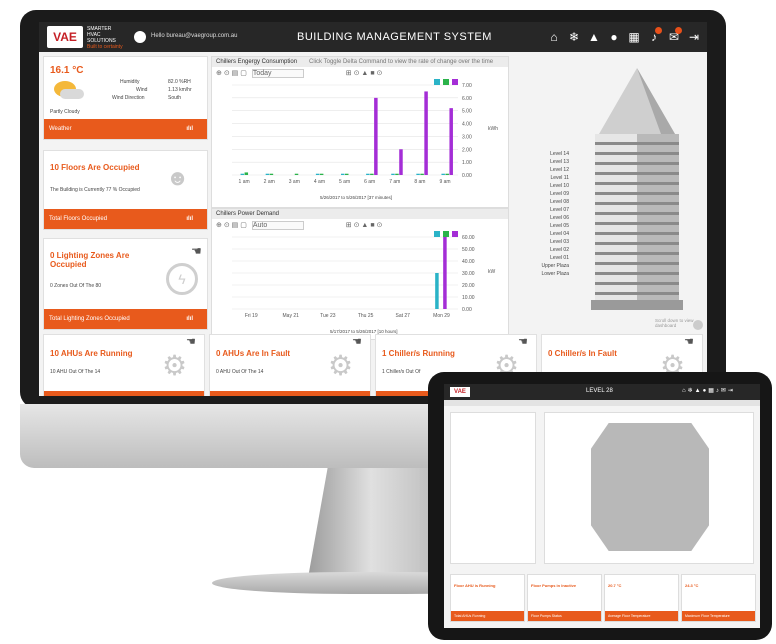 Image resolution: width=776 pixels, height=644 pixels. Describe the element at coordinates (545, 226) in the screenshot. I see `level-link: Level 05` at that location.